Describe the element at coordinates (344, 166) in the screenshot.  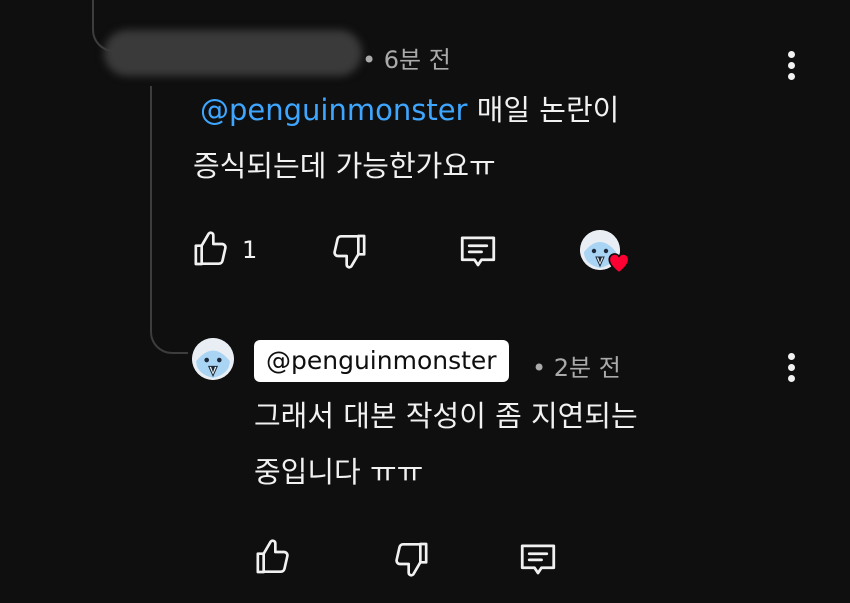
I see `comment-text-line2: 증식되는데 가능한가요ㅠ` at that location.